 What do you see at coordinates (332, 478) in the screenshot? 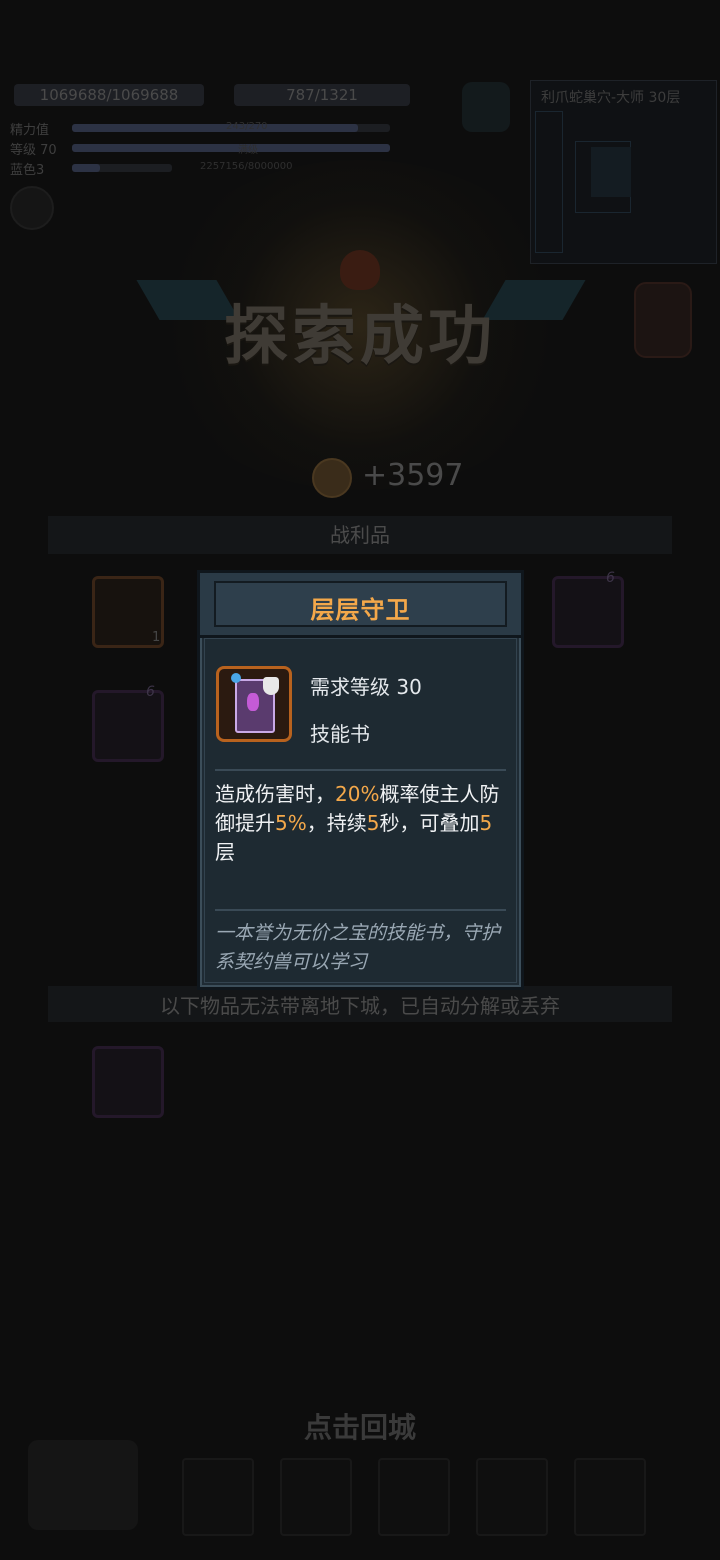
I see `gold-coin-icon` at bounding box center [332, 478].